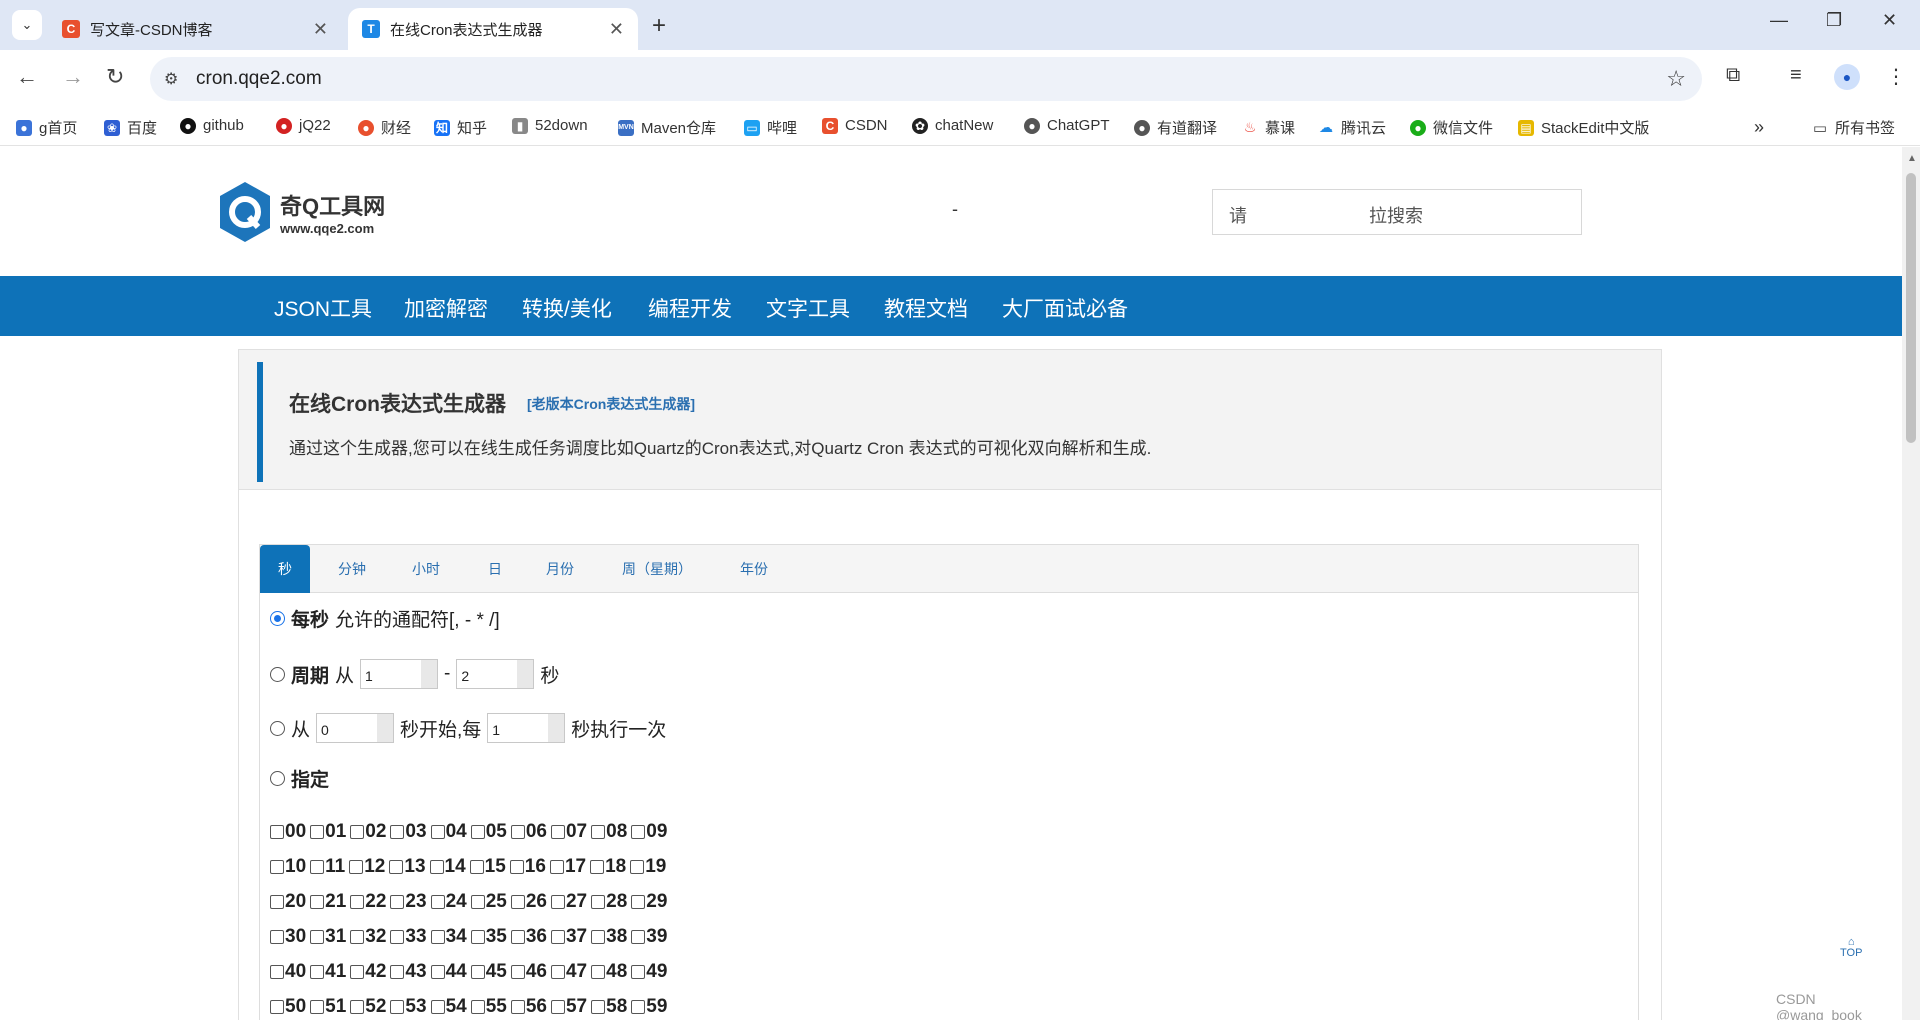 This screenshot has height=1020, width=1920. I want to click on second-checkbox: 38, so click(609, 937).